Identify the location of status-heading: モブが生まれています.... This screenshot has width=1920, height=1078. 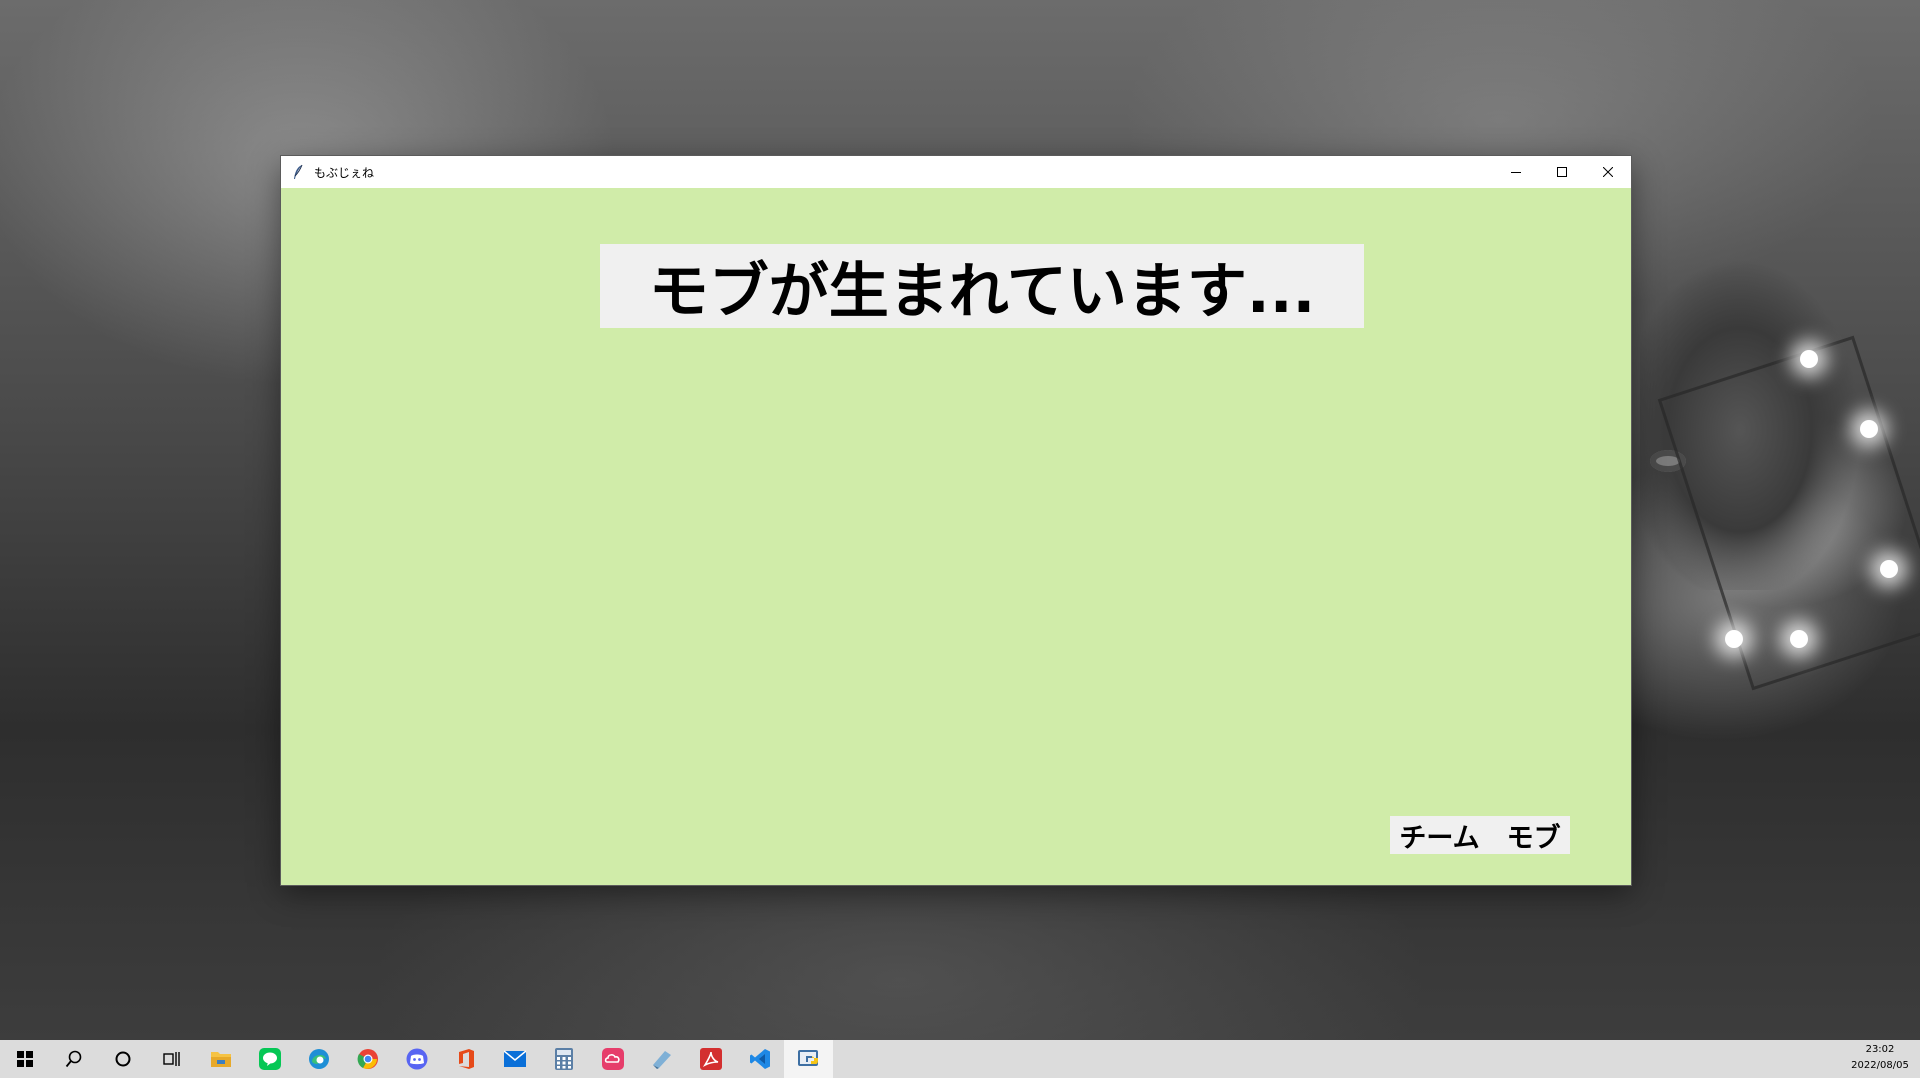
(982, 286).